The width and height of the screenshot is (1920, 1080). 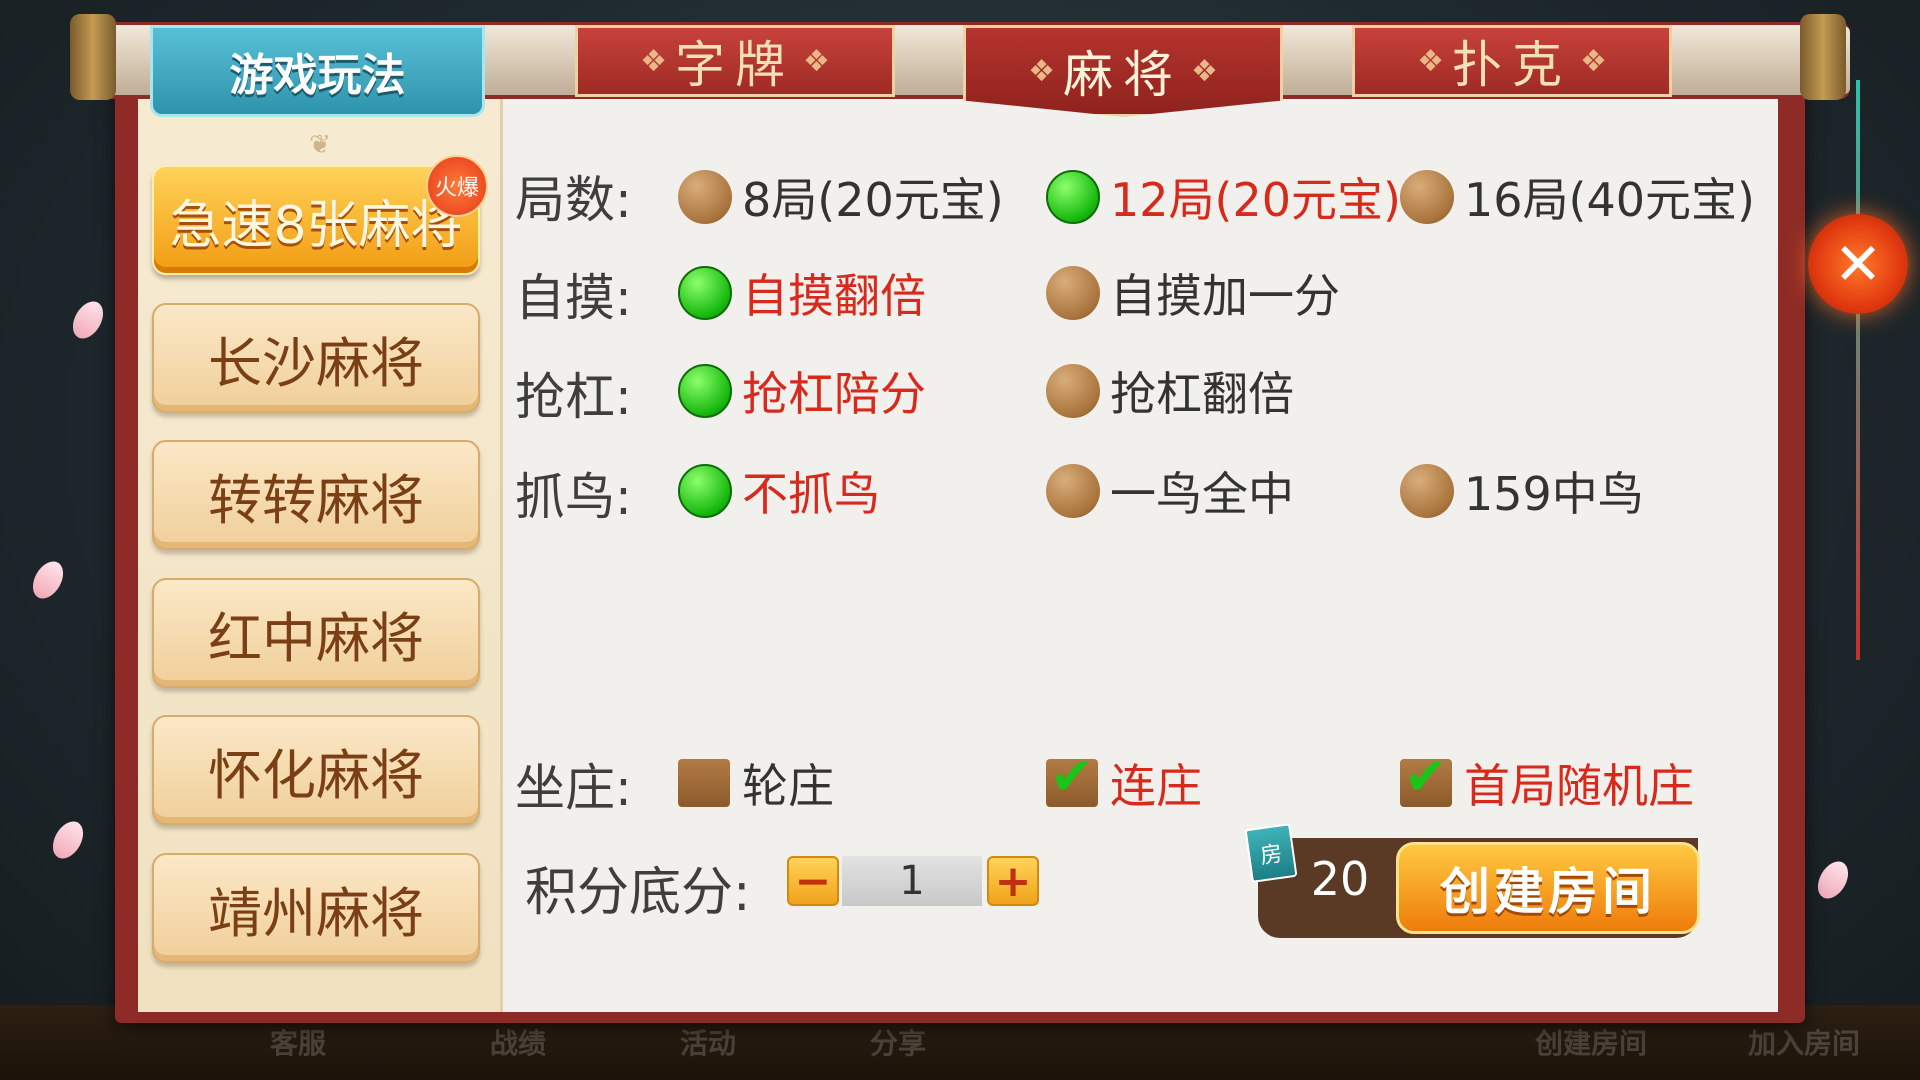 What do you see at coordinates (1340, 879) in the screenshot?
I see `room-cost-value: 20` at bounding box center [1340, 879].